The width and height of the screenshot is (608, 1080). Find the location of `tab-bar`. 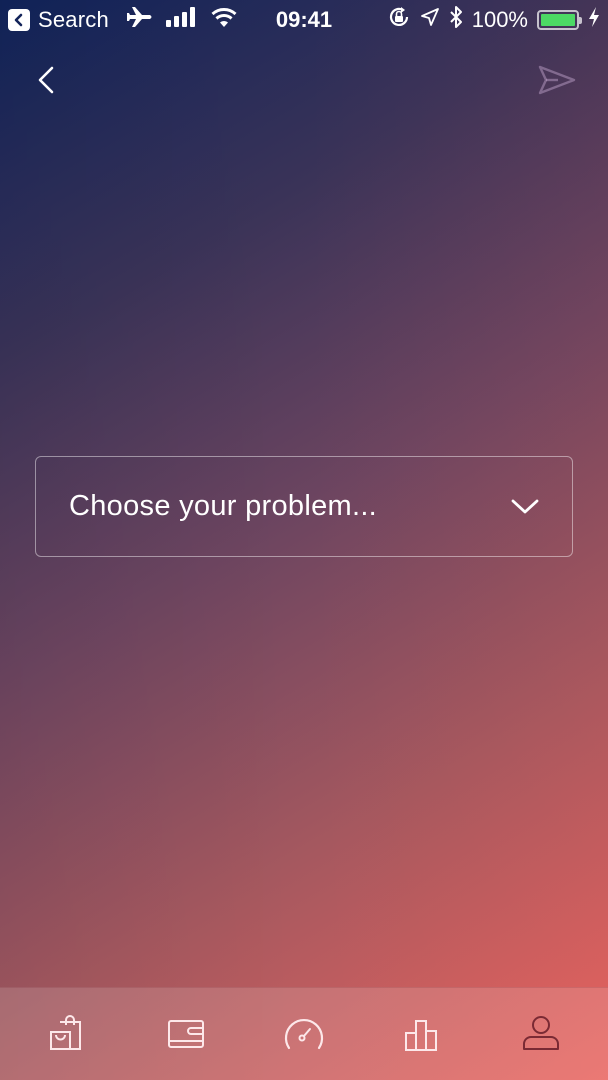

tab-bar is located at coordinates (304, 1033).